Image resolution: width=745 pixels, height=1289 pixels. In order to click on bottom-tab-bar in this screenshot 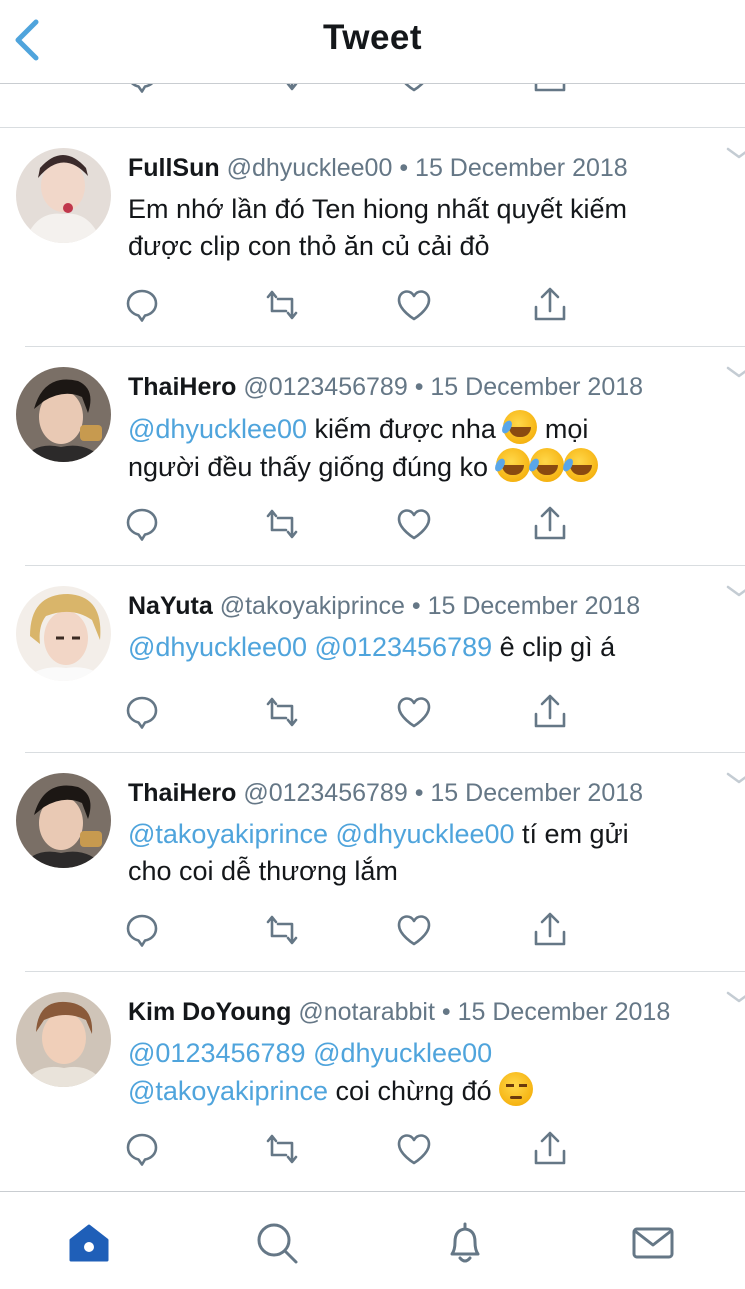, I will do `click(372, 1240)`.